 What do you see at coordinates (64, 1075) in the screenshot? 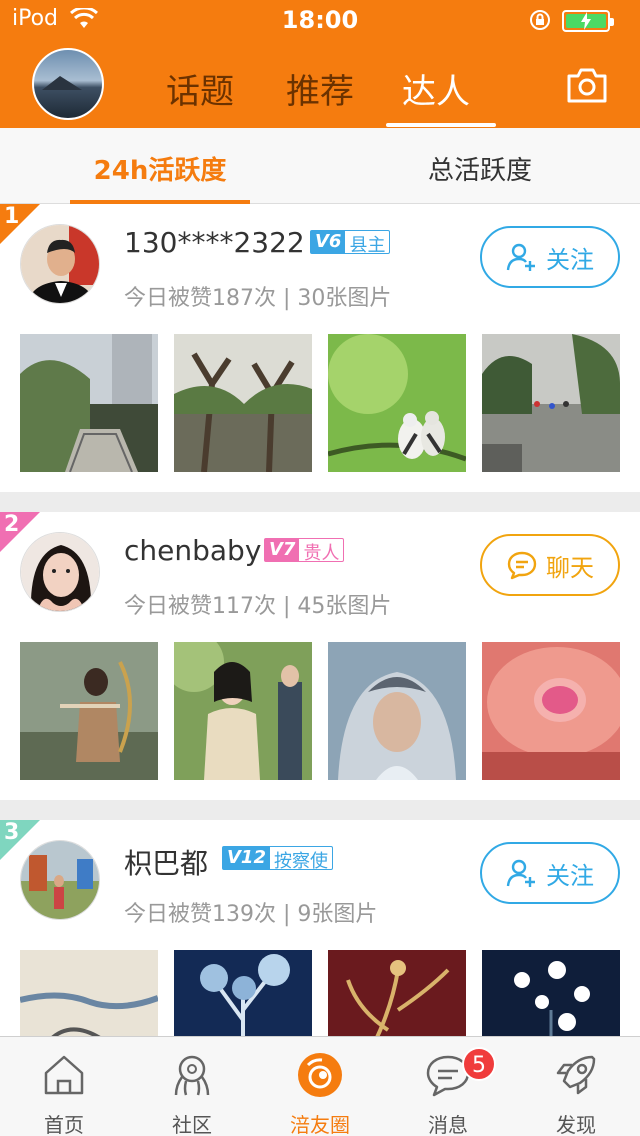
I see `home-icon` at bounding box center [64, 1075].